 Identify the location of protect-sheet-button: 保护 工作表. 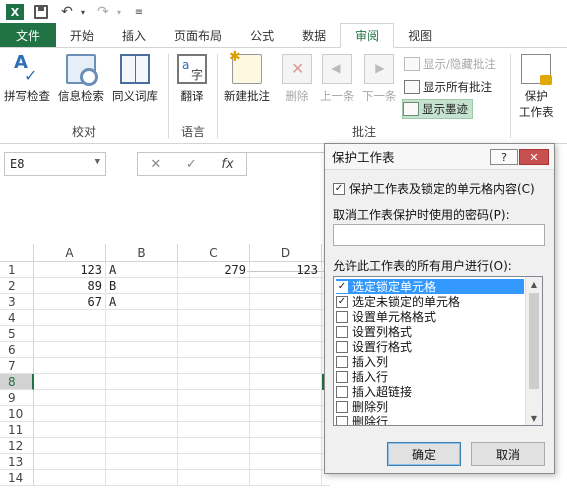
(536, 87).